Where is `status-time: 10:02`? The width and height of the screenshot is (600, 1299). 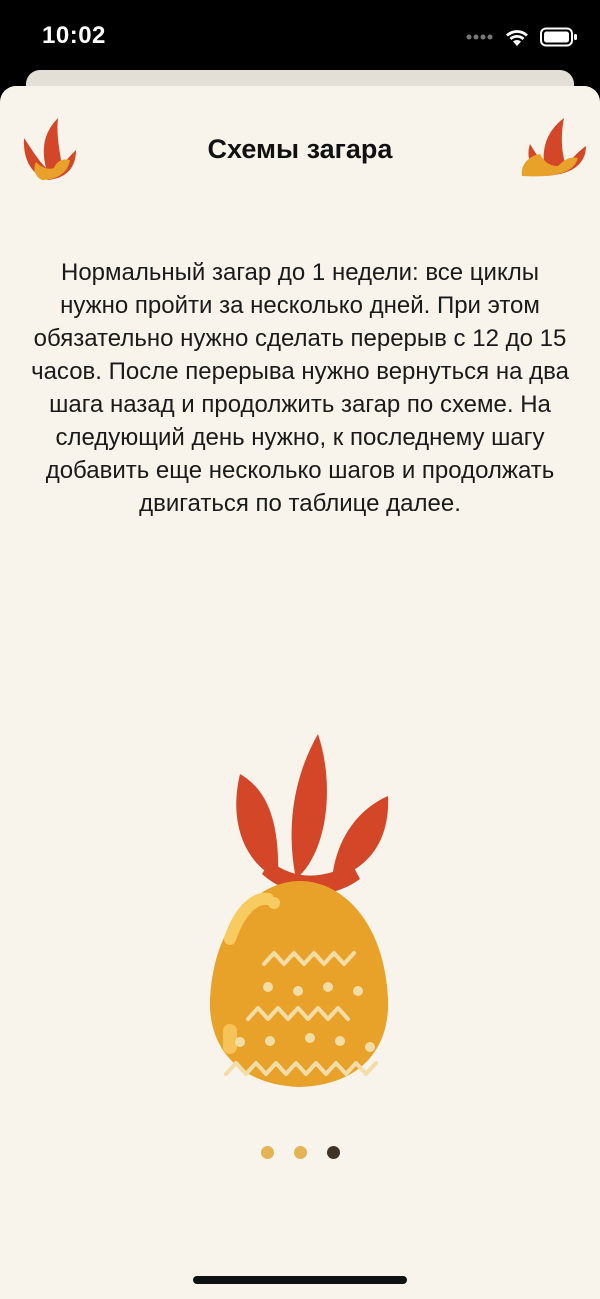 status-time: 10:02 is located at coordinates (74, 35).